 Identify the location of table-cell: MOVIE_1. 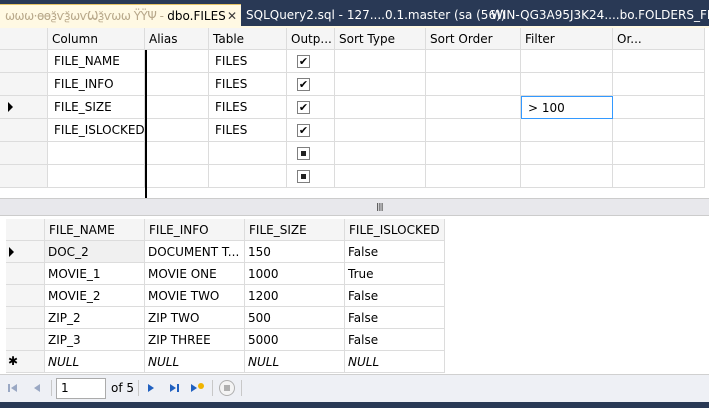
(95, 274).